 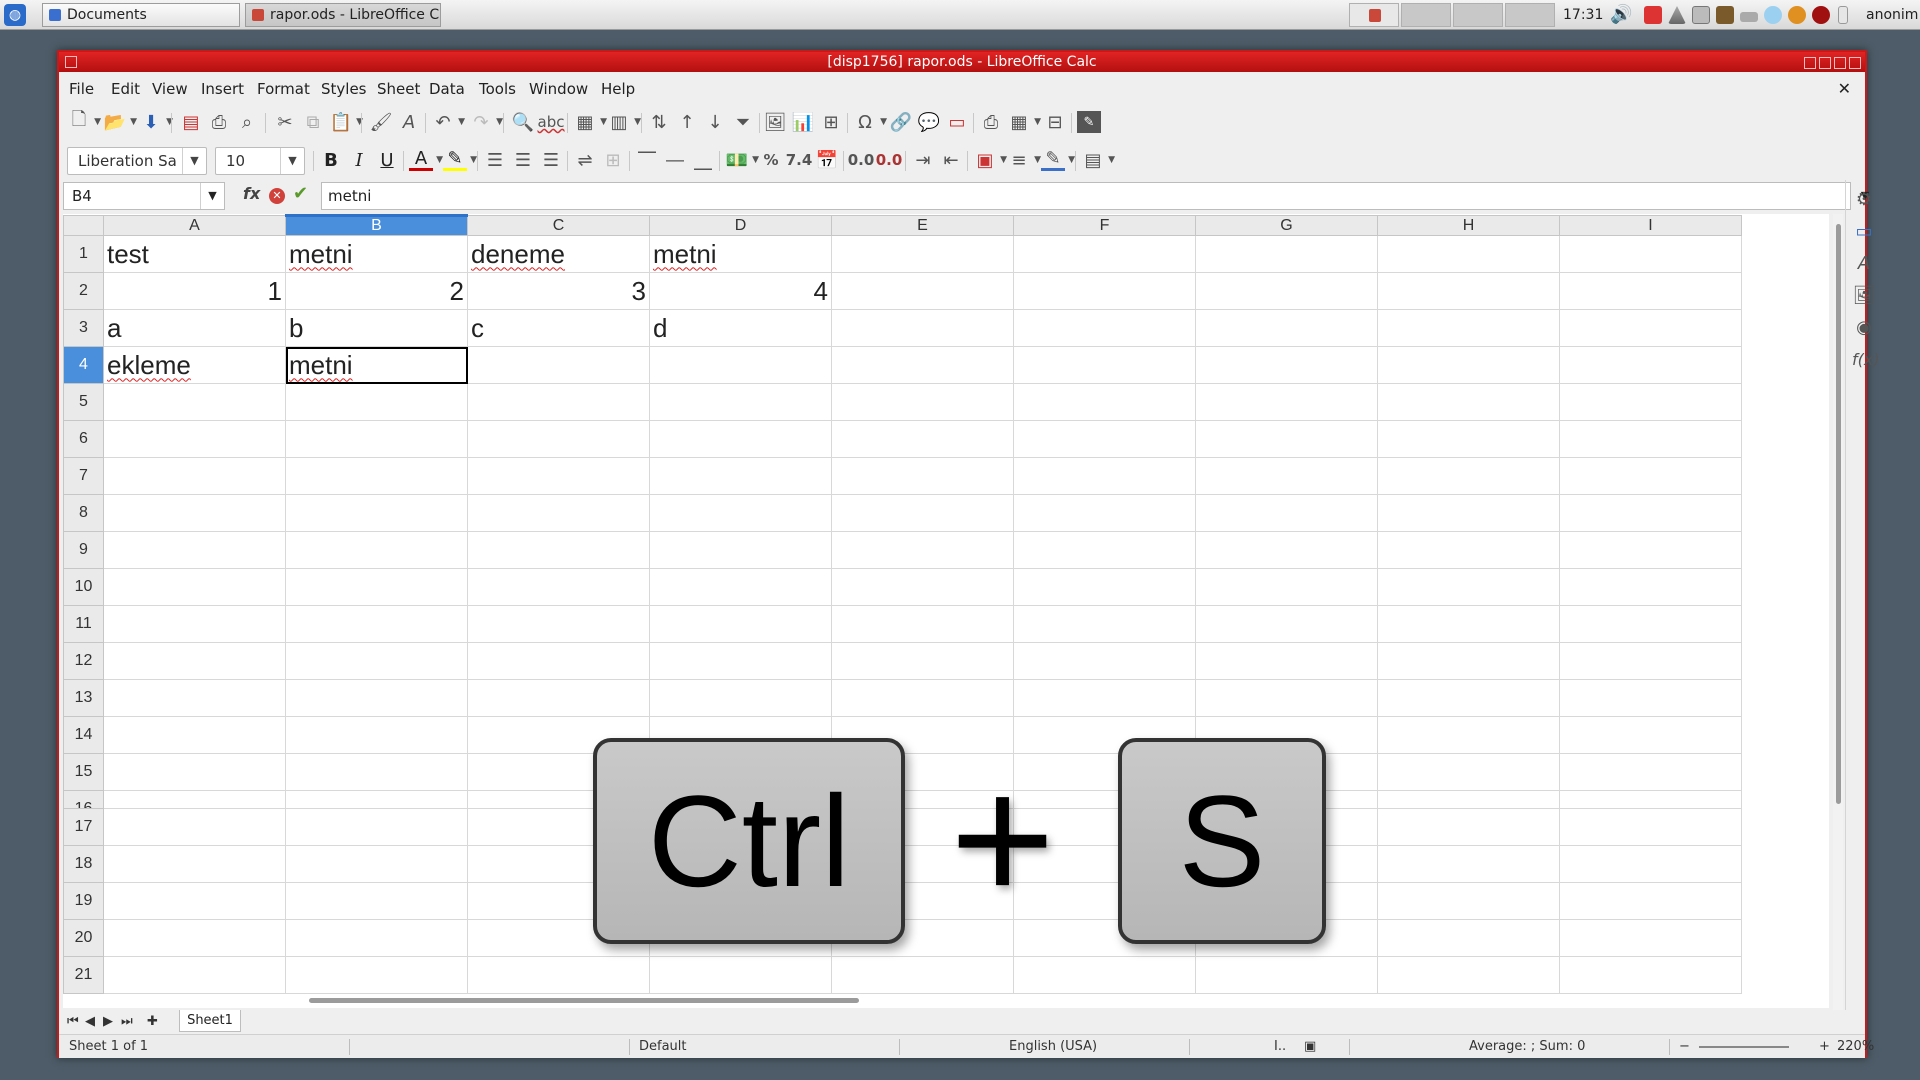 What do you see at coordinates (624, 122) in the screenshot?
I see `column-icon: ▥ ▼` at bounding box center [624, 122].